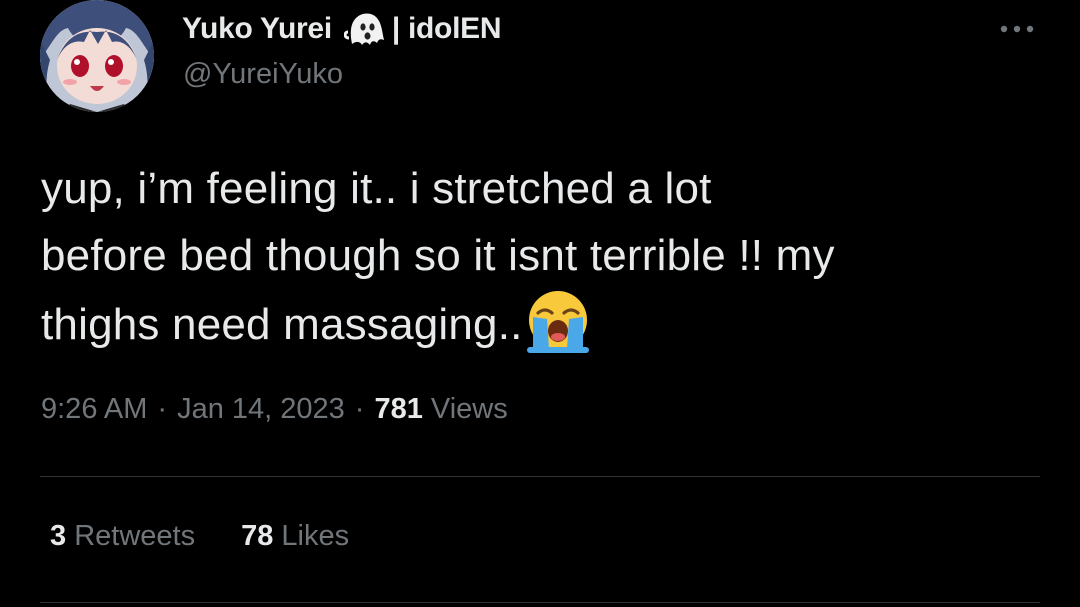 The image size is (1080, 607). I want to click on views-label: Views, so click(469, 409).